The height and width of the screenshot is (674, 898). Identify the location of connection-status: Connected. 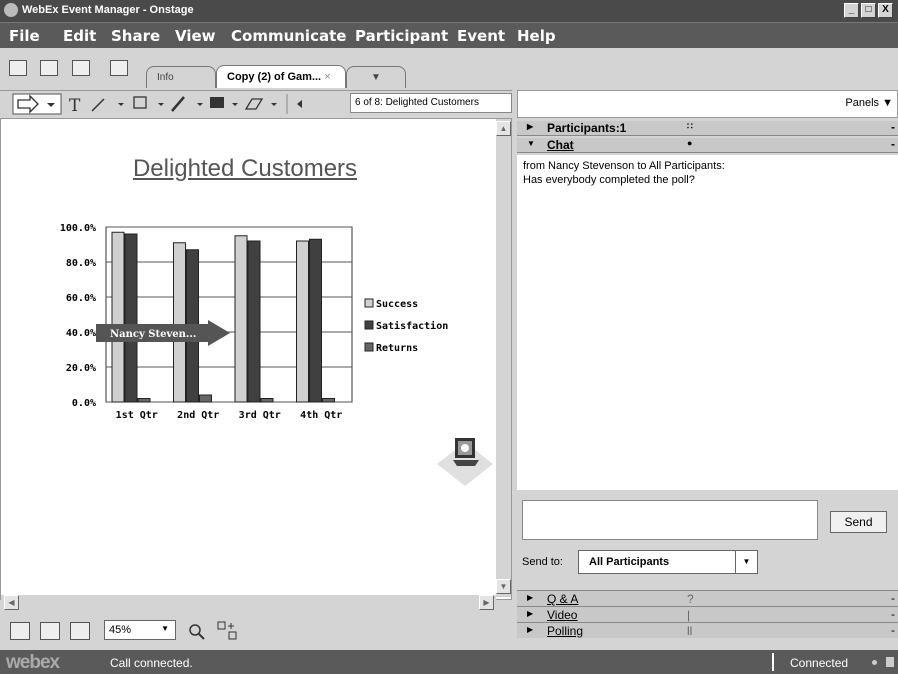
(819, 663).